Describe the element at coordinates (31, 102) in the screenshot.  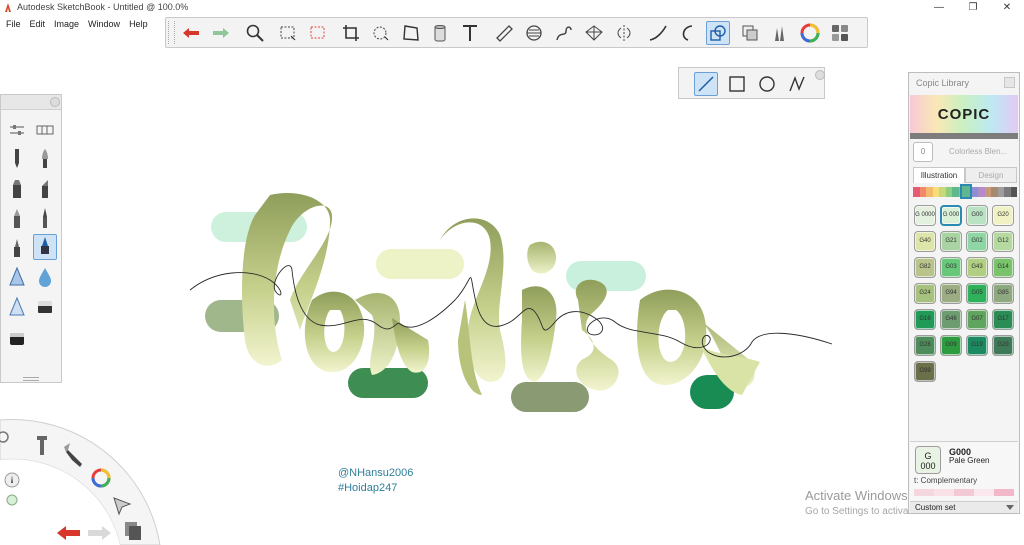
I see `brush-palette-header` at that location.